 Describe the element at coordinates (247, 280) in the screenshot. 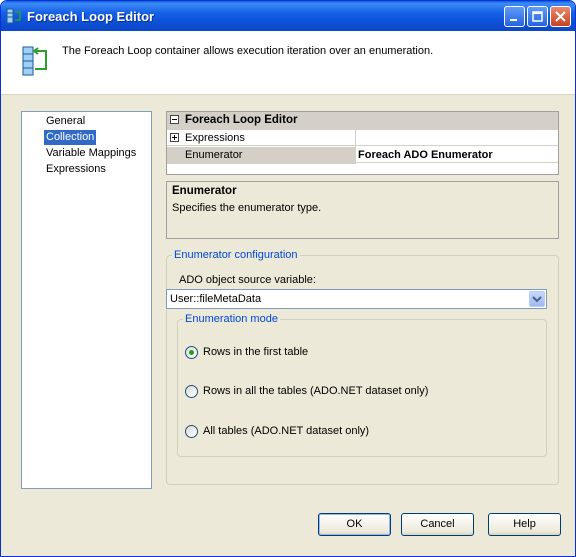

I see `ado-source-variable-label: ADO object source variable:` at that location.